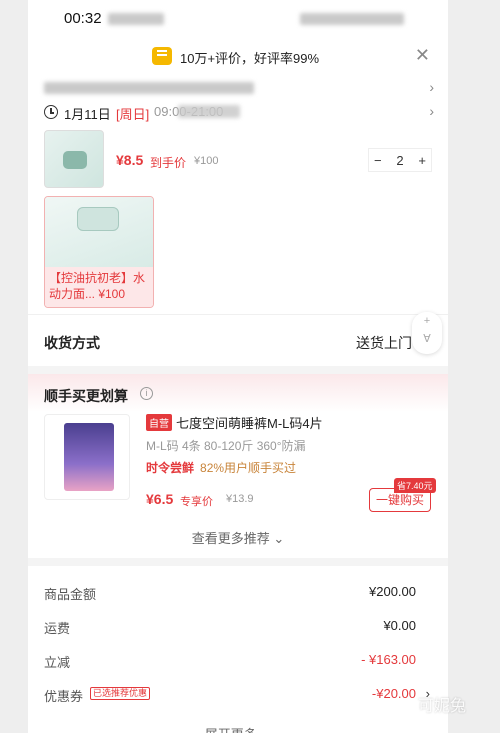 The height and width of the screenshot is (733, 500). What do you see at coordinates (57, 662) in the screenshot?
I see `discount-label: 立减` at bounding box center [57, 662].